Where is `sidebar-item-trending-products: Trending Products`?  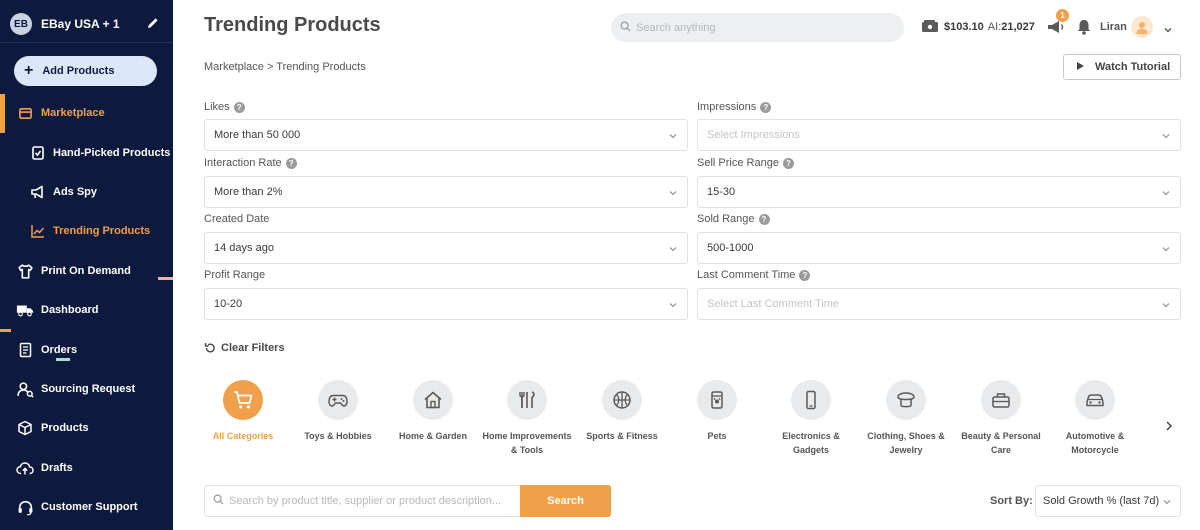 sidebar-item-trending-products: Trending Products is located at coordinates (86, 231).